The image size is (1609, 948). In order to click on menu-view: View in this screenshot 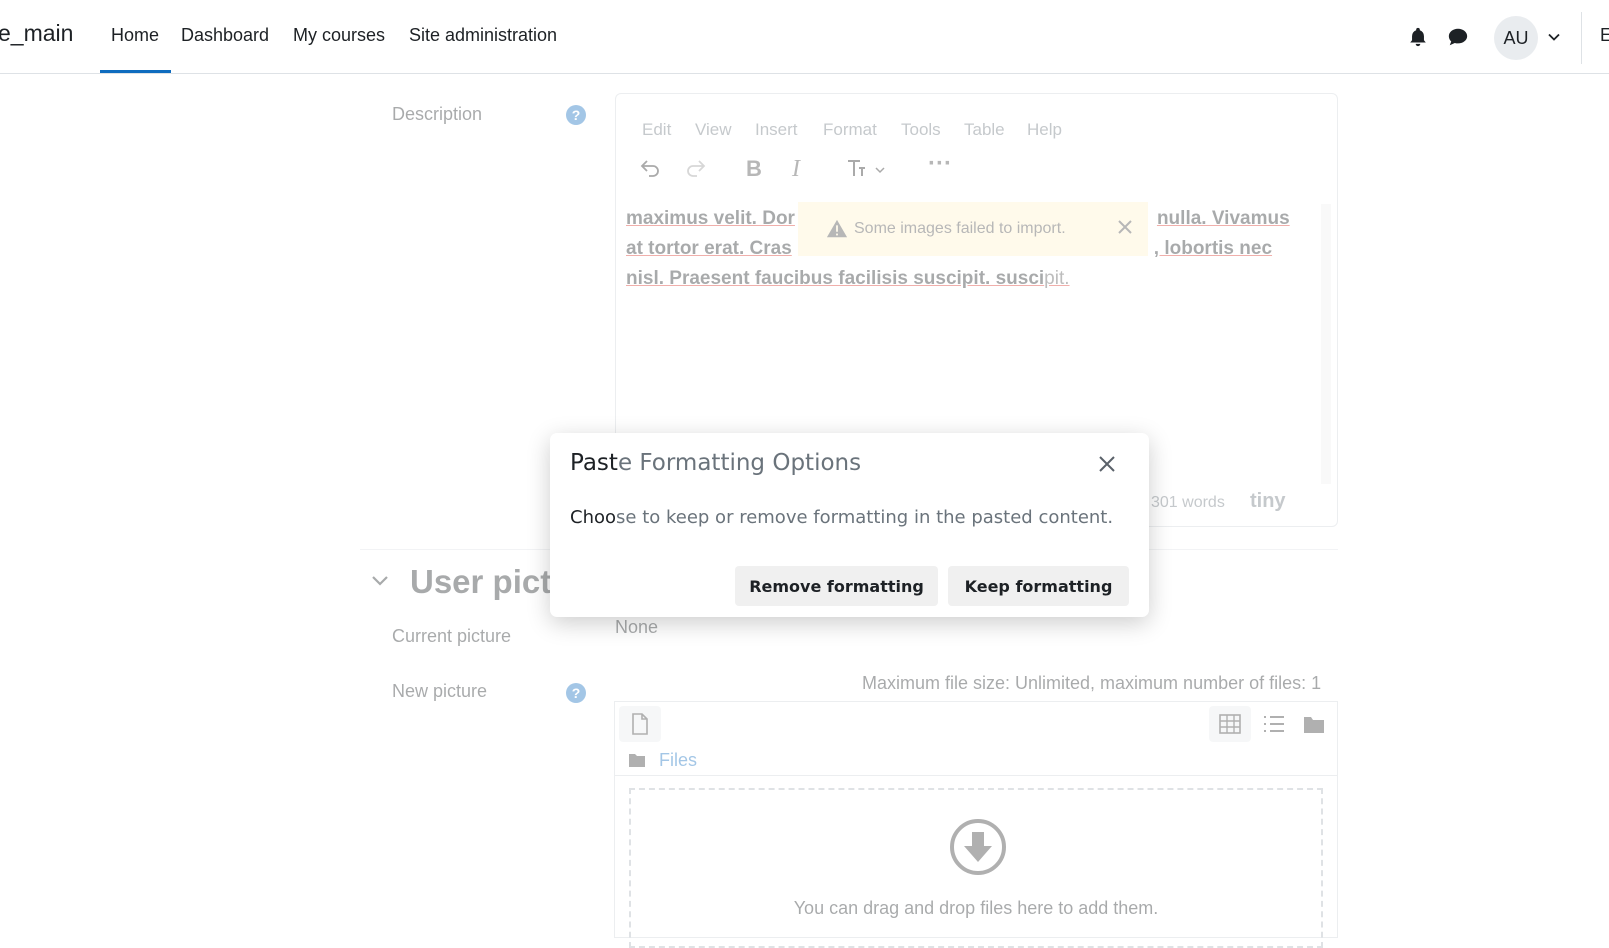, I will do `click(713, 130)`.